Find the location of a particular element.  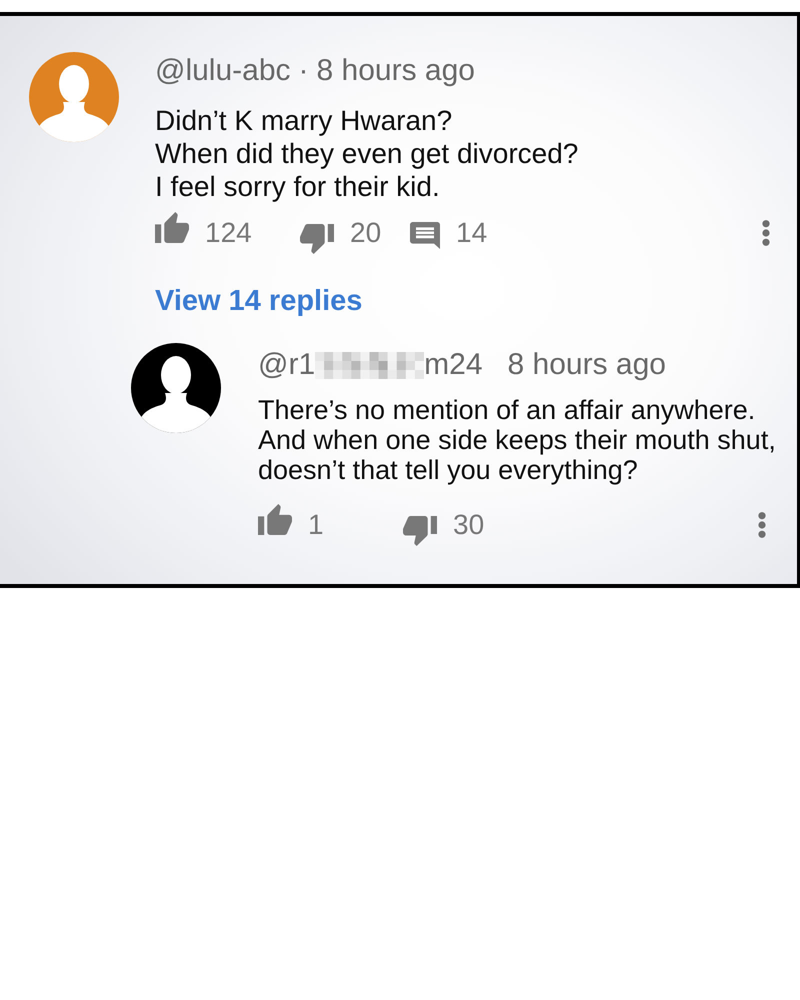

comment-text: Didn’t K marry Hwaran? When did they even get divorced? I feel sorry for their kid. is located at coordinates (367, 153).